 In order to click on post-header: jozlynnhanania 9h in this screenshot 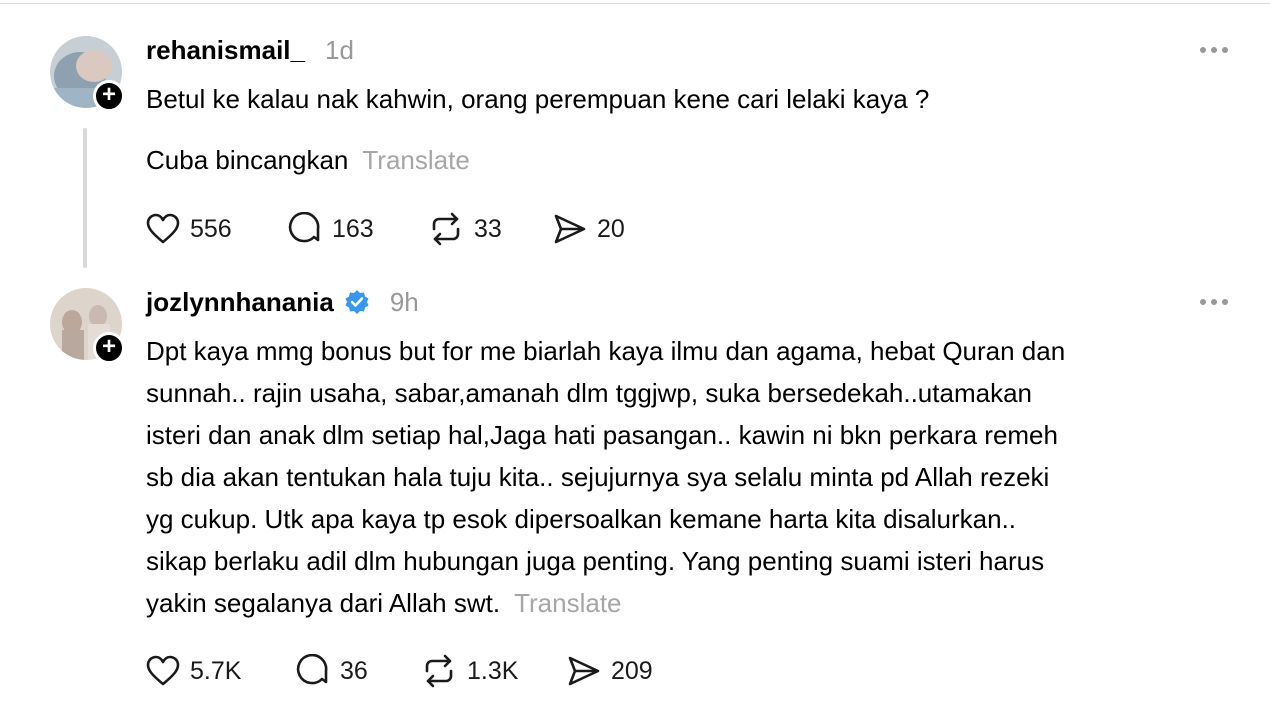, I will do `click(282, 302)`.